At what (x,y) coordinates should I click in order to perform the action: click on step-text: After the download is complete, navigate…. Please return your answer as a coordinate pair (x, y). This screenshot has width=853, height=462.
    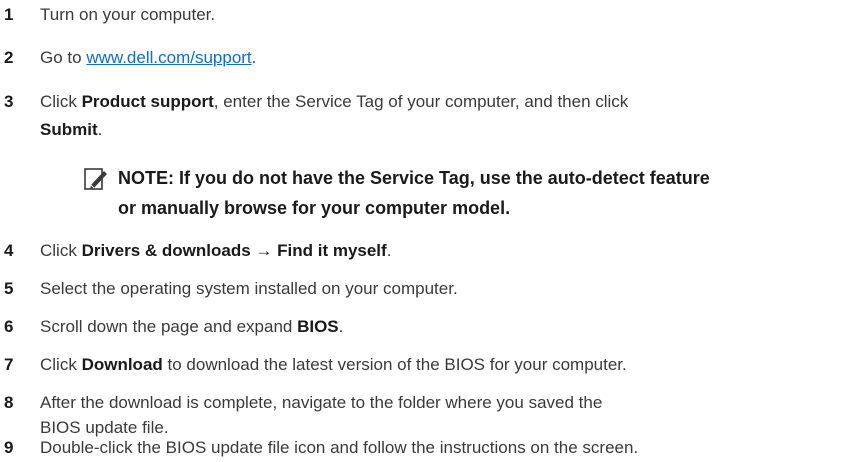
    Looking at the image, I should click on (321, 402).